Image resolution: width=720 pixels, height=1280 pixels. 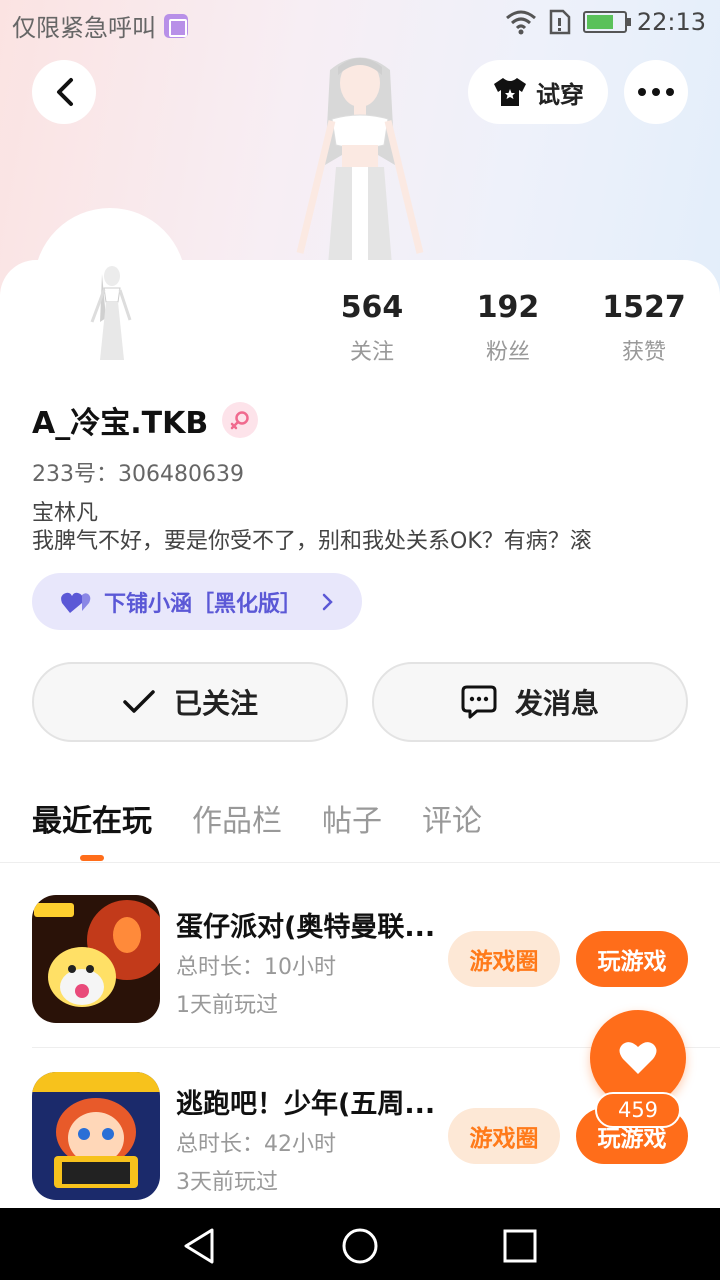 What do you see at coordinates (520, 1246) in the screenshot?
I see `nav-recents-icon` at bounding box center [520, 1246].